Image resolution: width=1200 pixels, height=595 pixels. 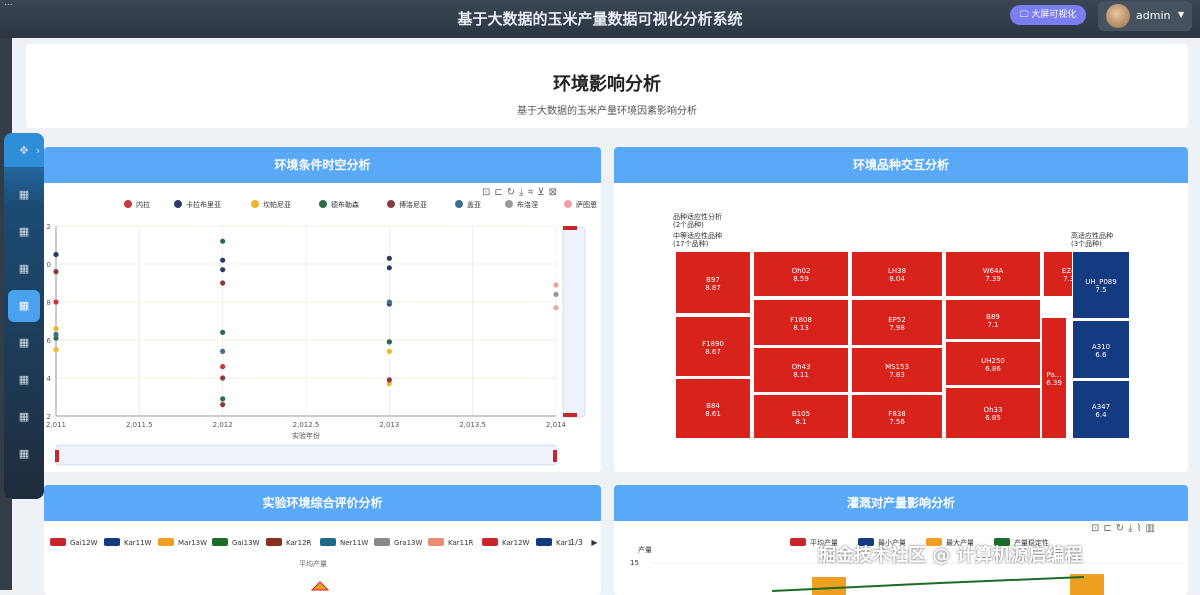 I want to click on treemap-cell: Oh33 6.85, so click(x=993, y=413).